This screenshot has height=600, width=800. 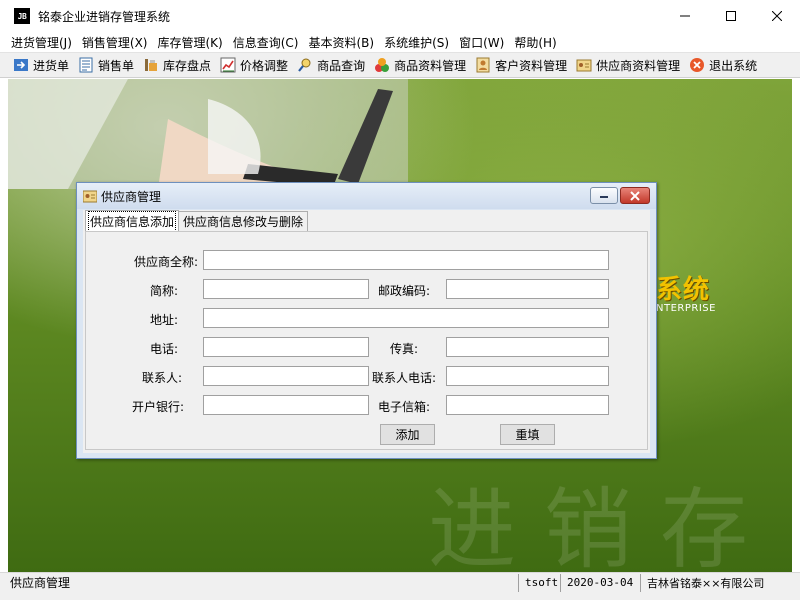 What do you see at coordinates (527, 347) in the screenshot?
I see `fax-field` at bounding box center [527, 347].